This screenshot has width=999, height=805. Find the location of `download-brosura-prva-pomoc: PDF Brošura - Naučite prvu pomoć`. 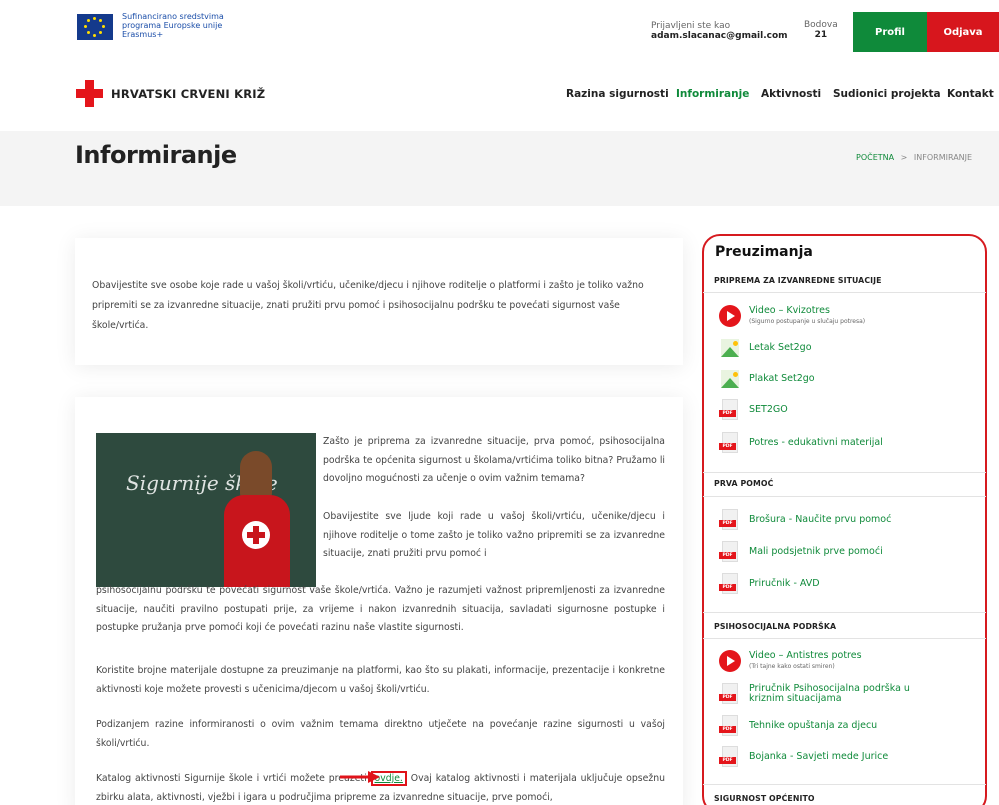

download-brosura-prva-pomoc: PDF Brošura - Naučite prvu pomoć is located at coordinates (805, 520).